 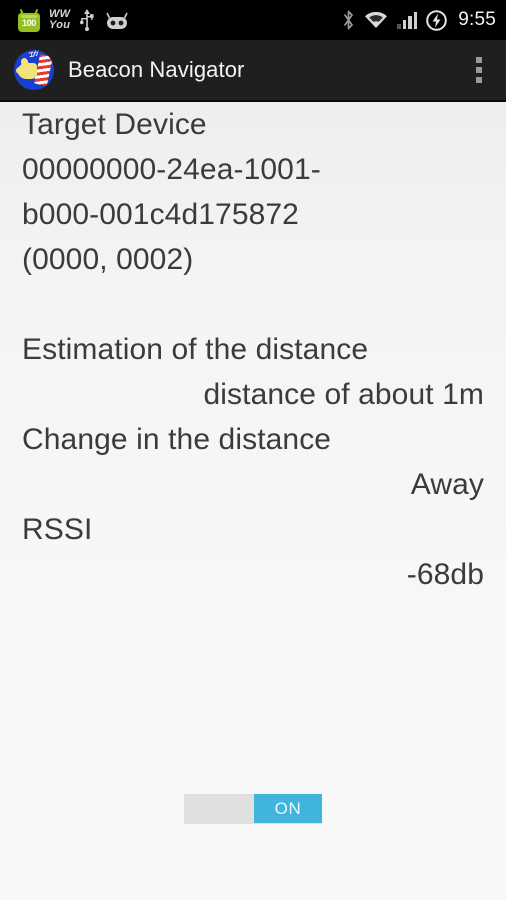 What do you see at coordinates (445, 574) in the screenshot?
I see `rssi-value: -68db` at bounding box center [445, 574].